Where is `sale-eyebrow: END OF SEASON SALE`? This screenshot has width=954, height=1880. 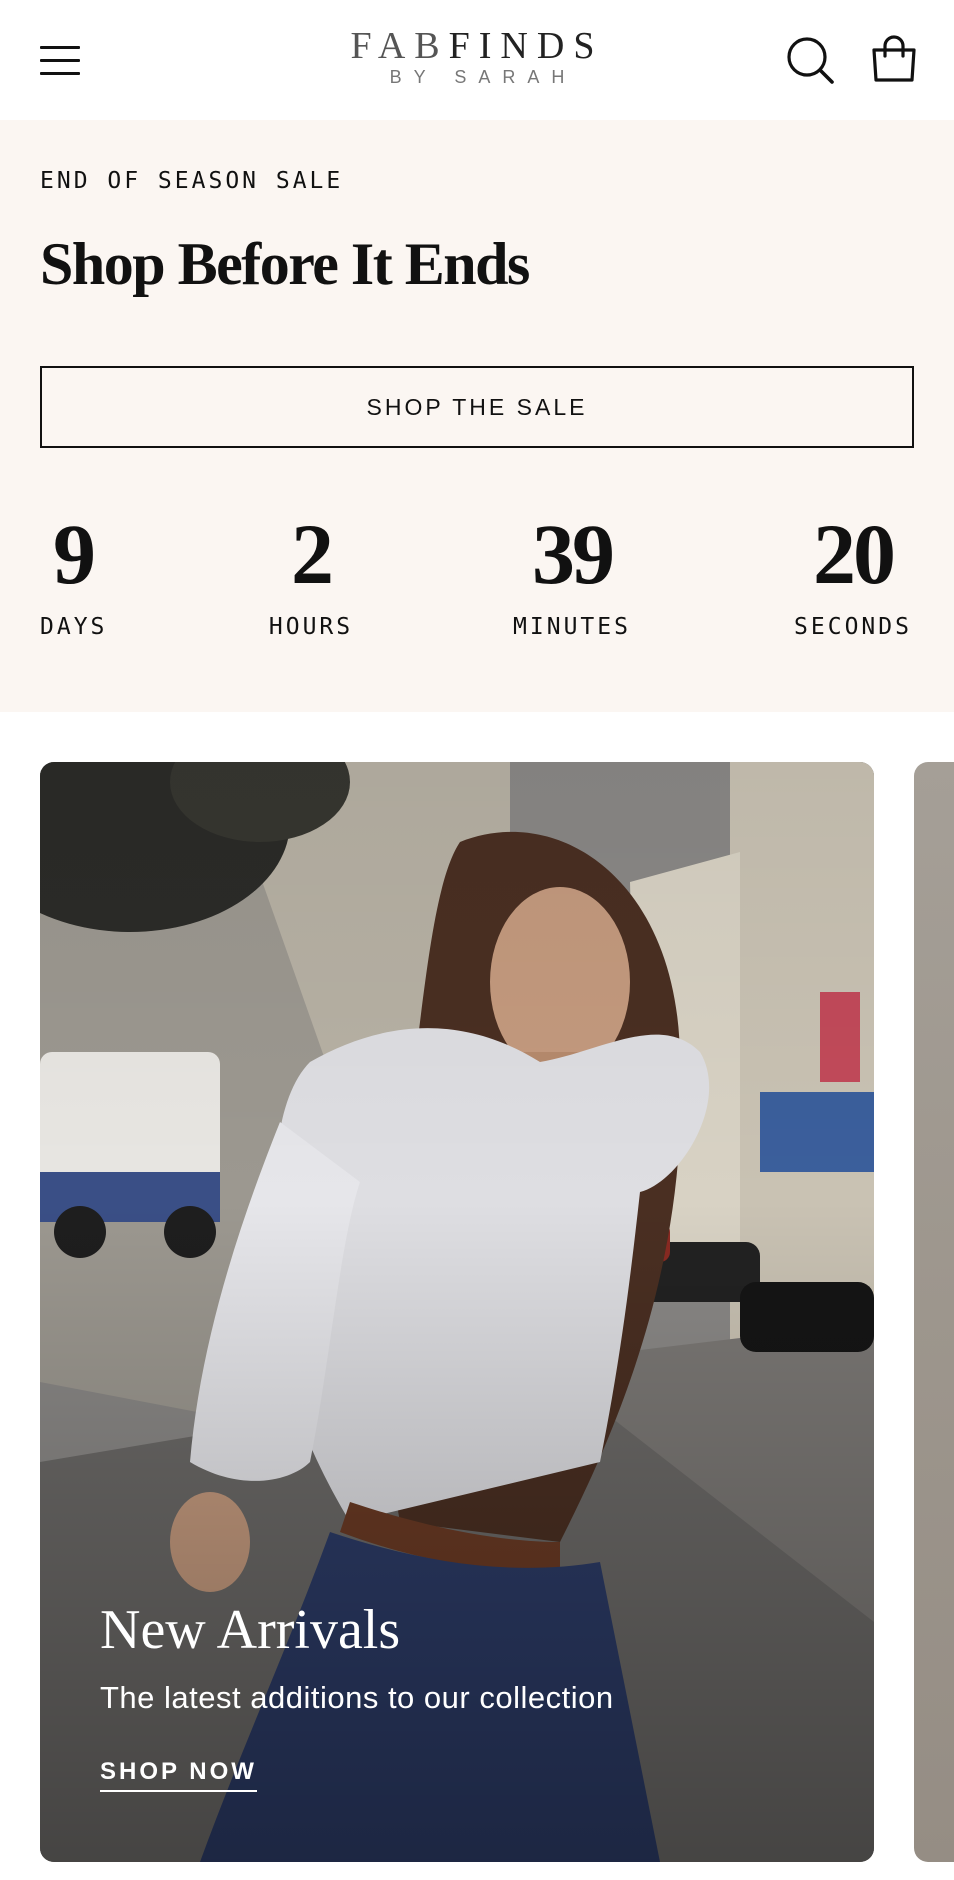
sale-eyebrow: END OF SEASON SALE is located at coordinates (192, 181).